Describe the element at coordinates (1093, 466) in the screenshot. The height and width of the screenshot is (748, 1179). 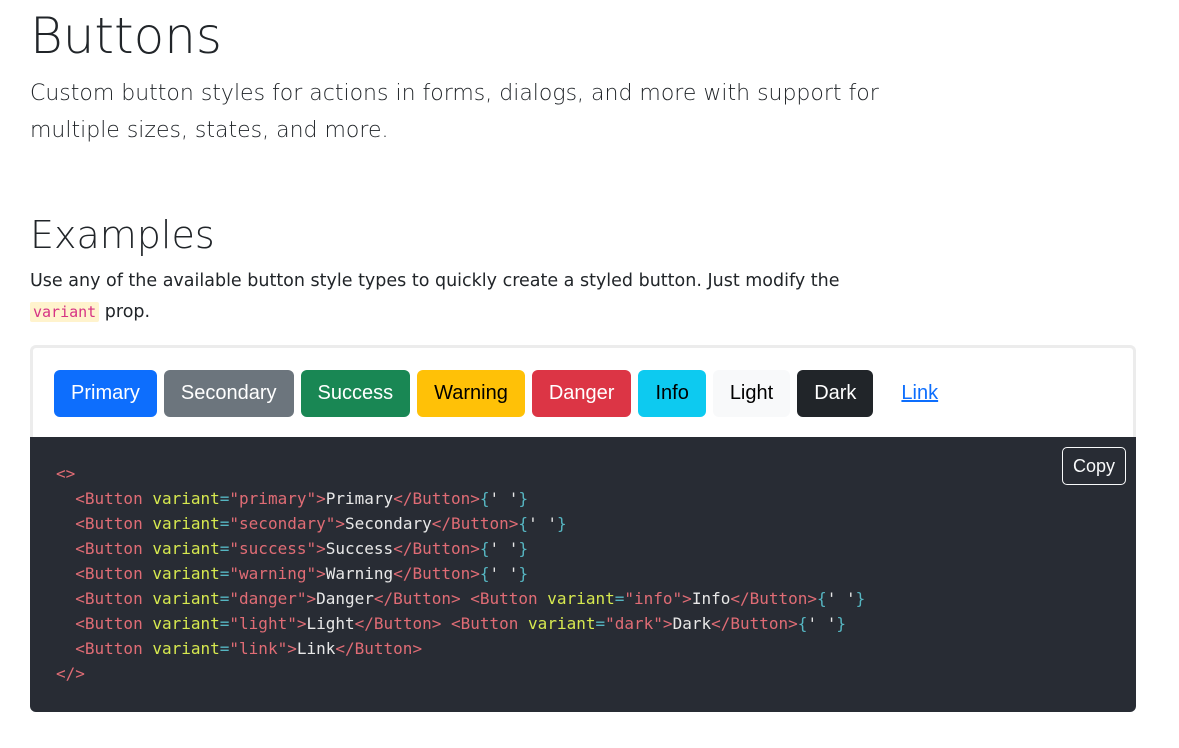
I see `copy-button: Copy` at that location.